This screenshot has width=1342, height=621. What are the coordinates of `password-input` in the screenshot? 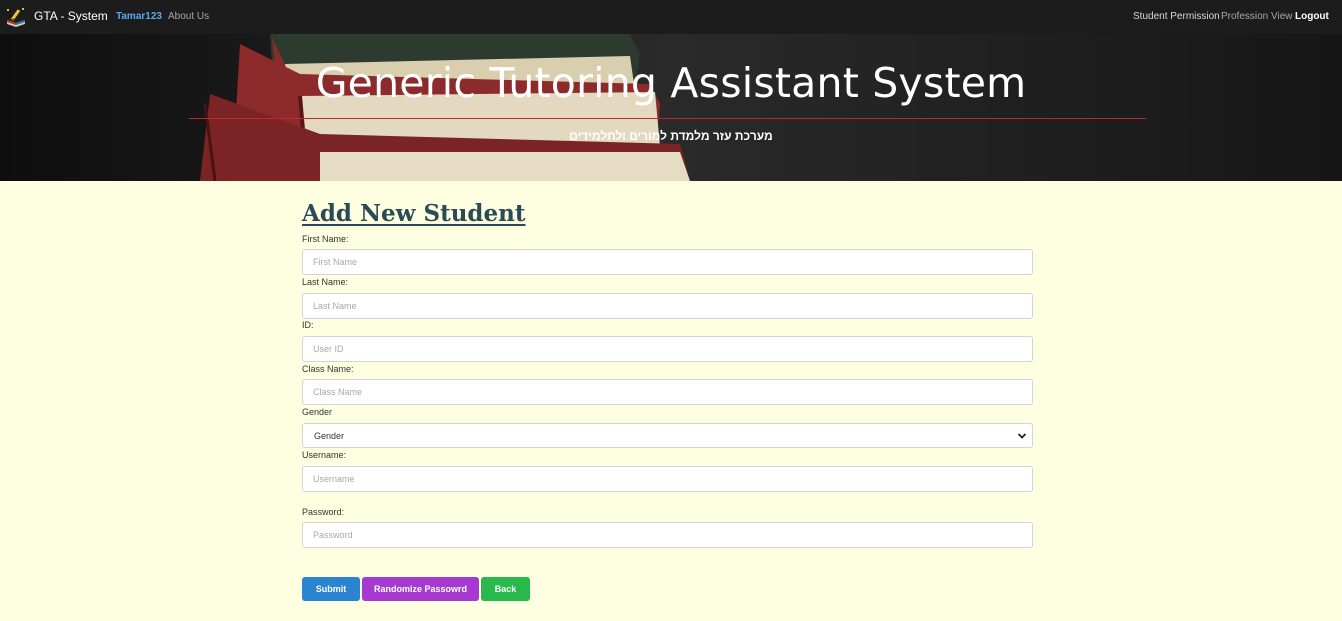 It's located at (667, 535).